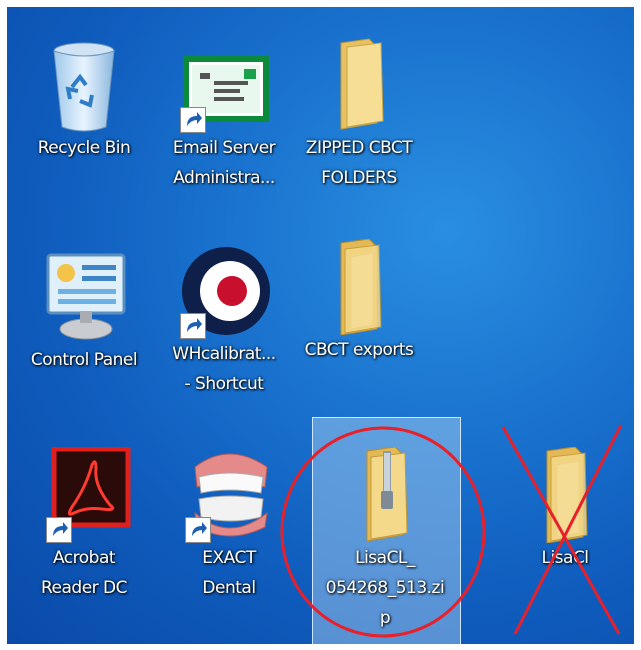  I want to click on recycle-bin-icon, so click(84, 85).